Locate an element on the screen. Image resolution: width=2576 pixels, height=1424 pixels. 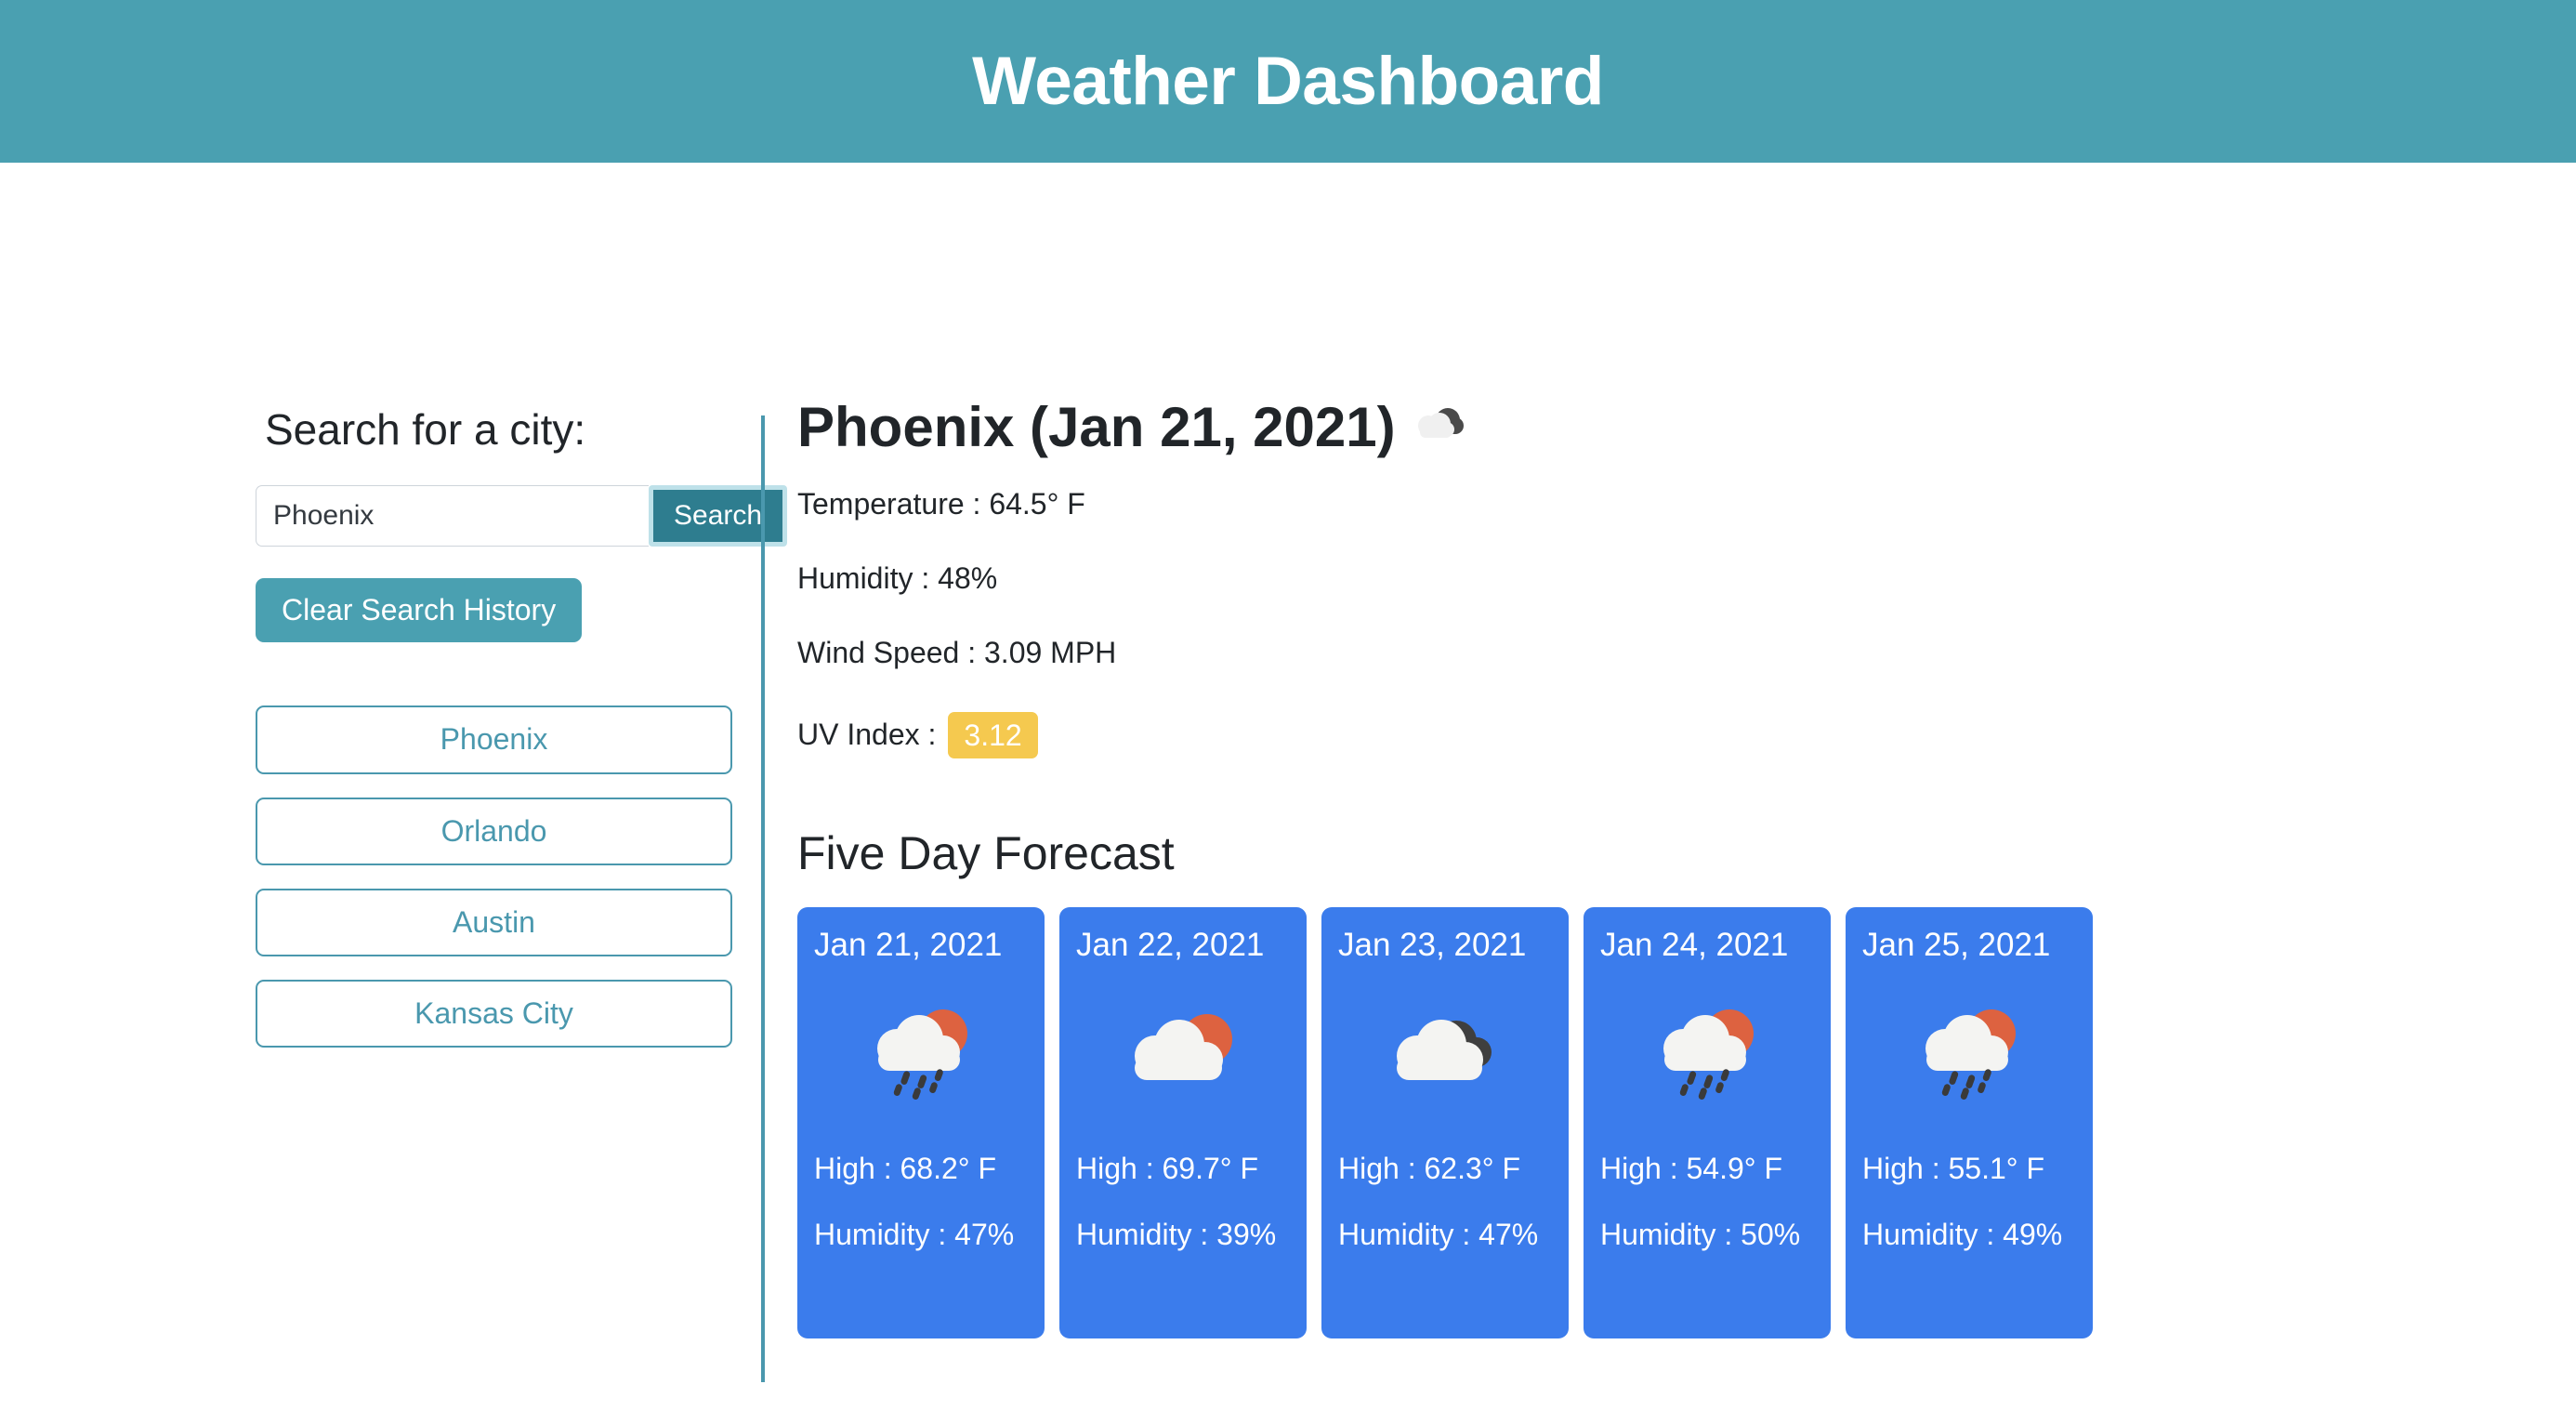
forecast-high: High : 62.3° F is located at coordinates (1429, 1169).